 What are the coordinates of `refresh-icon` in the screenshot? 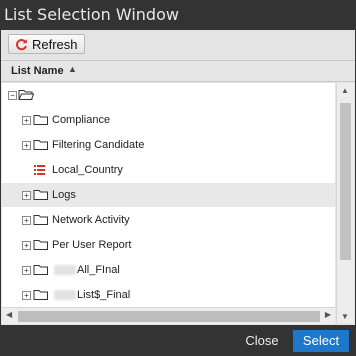 It's located at (21, 44).